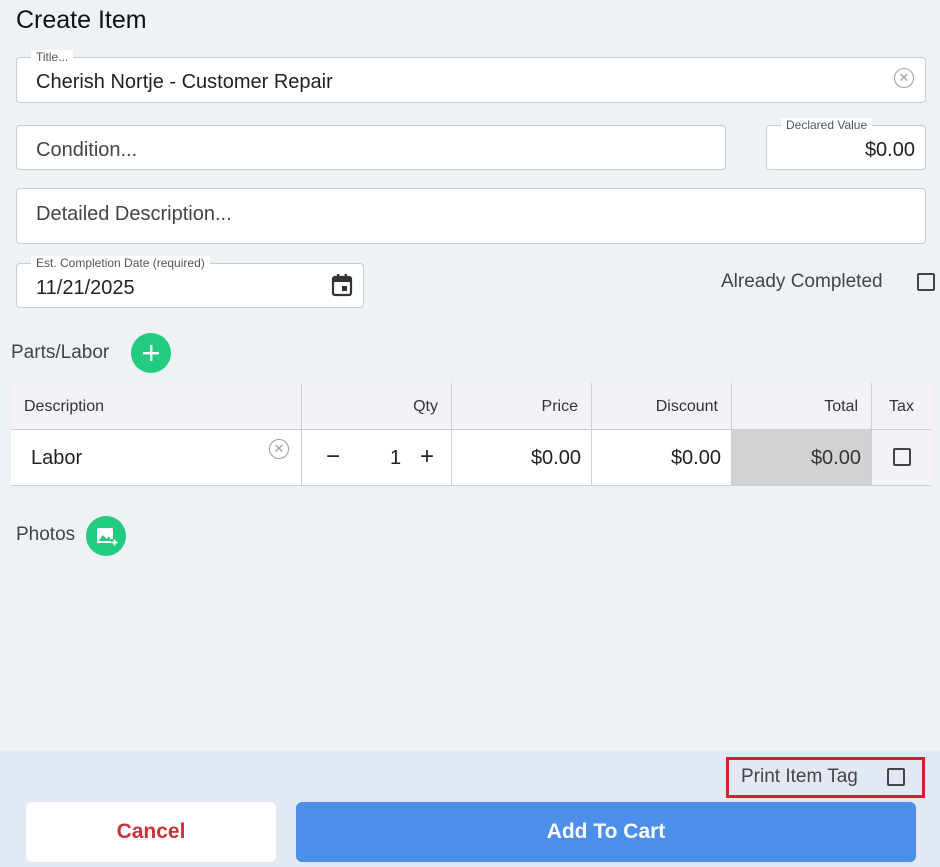 Image resolution: width=940 pixels, height=867 pixels. What do you see at coordinates (184, 82) in the screenshot?
I see `title-field-value: Cherish Nortje - Customer Repair` at bounding box center [184, 82].